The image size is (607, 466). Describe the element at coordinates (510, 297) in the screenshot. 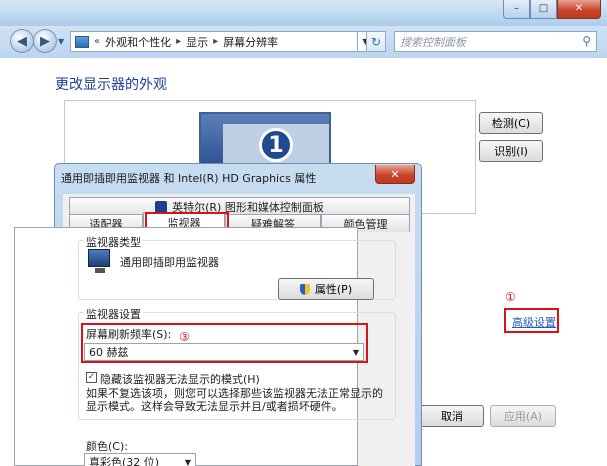

I see `annotation-1: ①` at that location.